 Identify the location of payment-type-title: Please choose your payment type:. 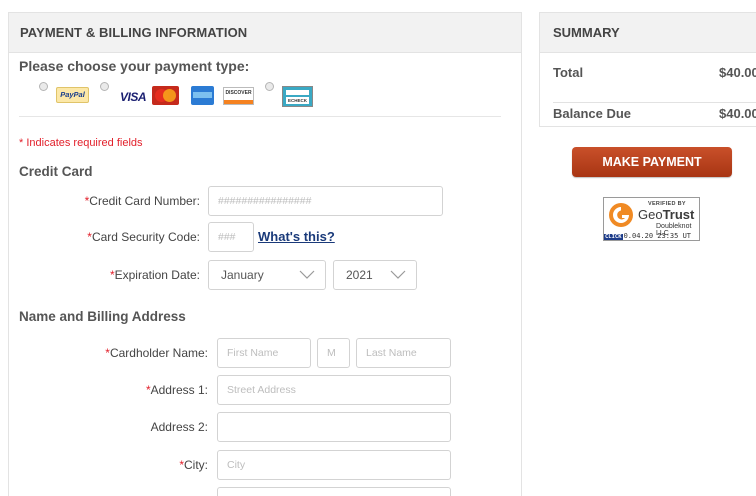
(134, 66).